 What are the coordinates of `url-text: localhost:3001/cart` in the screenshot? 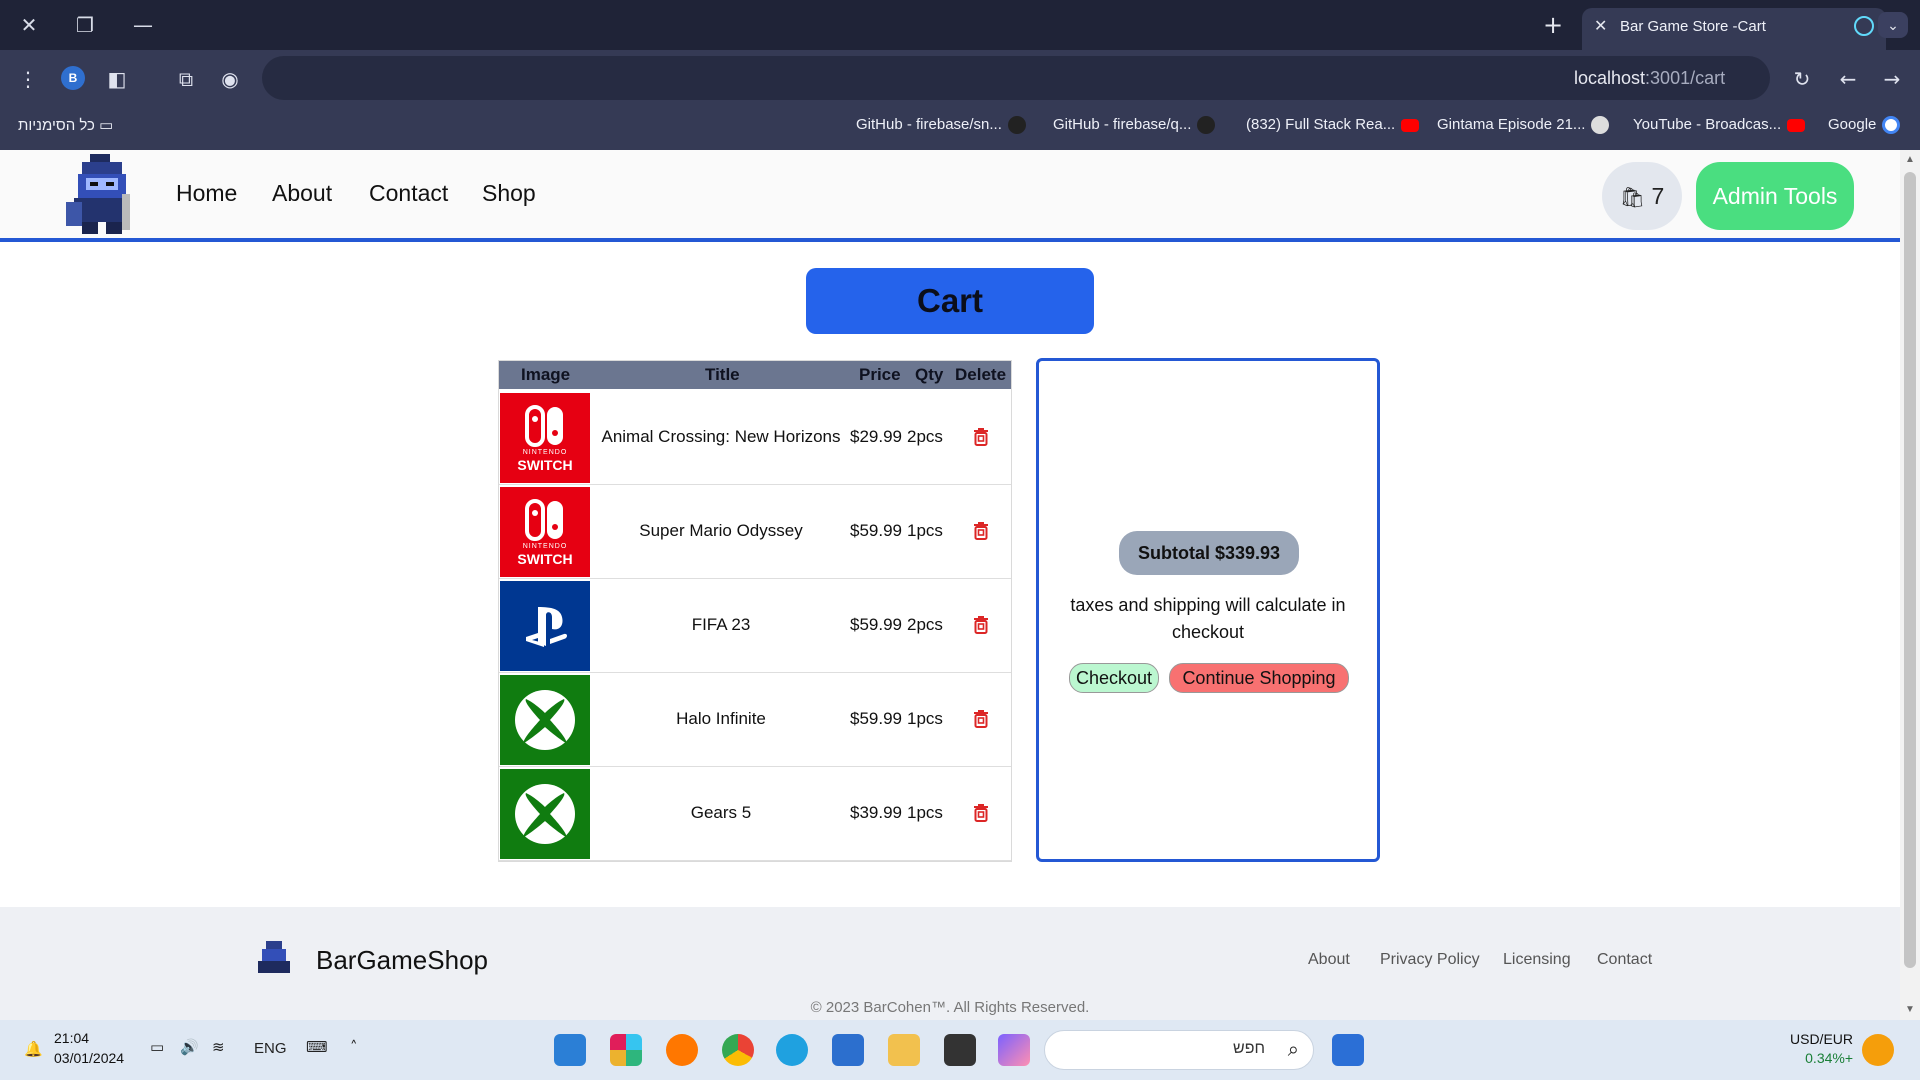 It's located at (1649, 78).